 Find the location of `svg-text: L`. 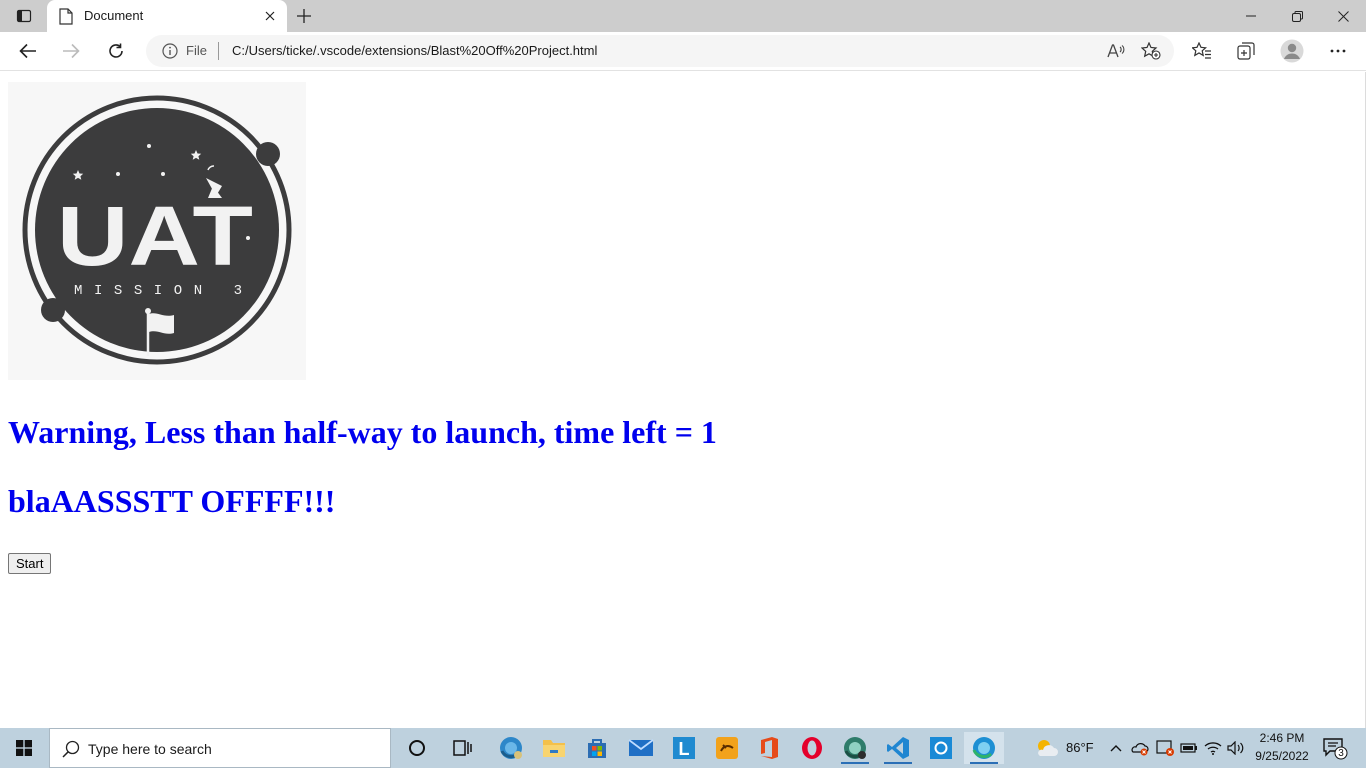

svg-text: L is located at coordinates (684, 749).